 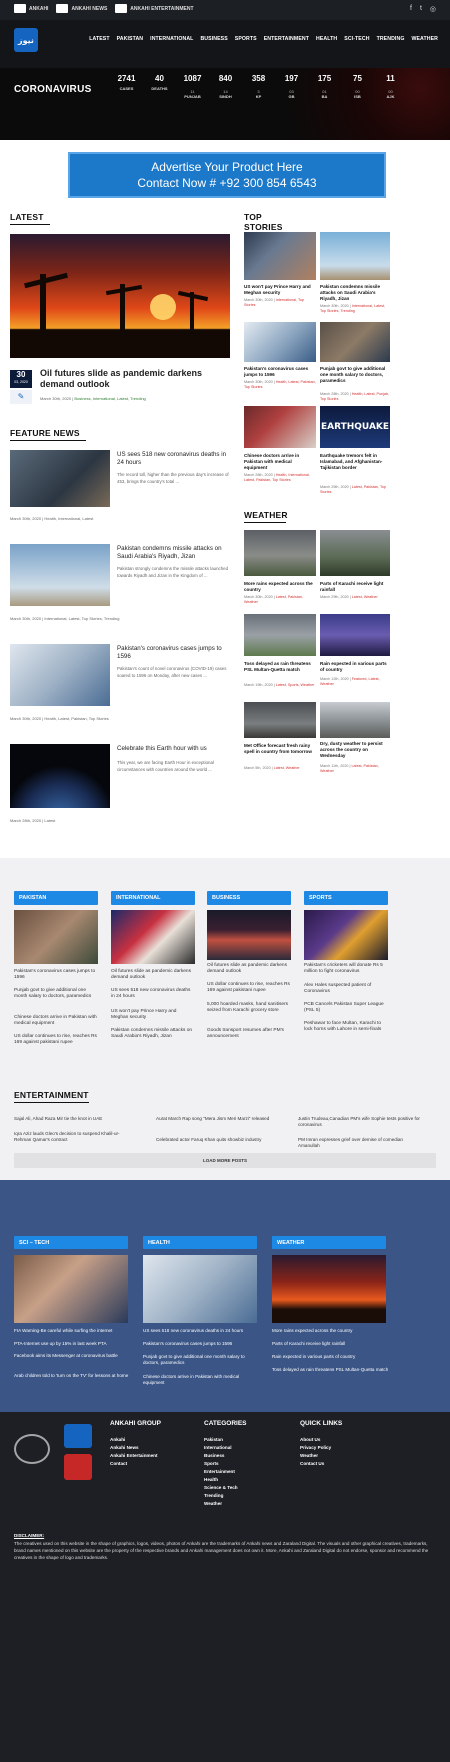 What do you see at coordinates (213, 1504) in the screenshot?
I see `footer-link: Weather` at bounding box center [213, 1504].